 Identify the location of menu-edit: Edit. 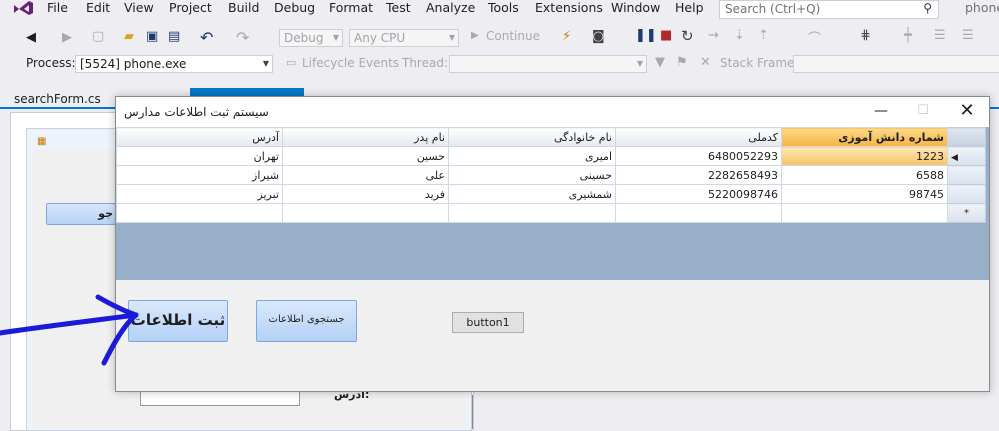
(98, 9).